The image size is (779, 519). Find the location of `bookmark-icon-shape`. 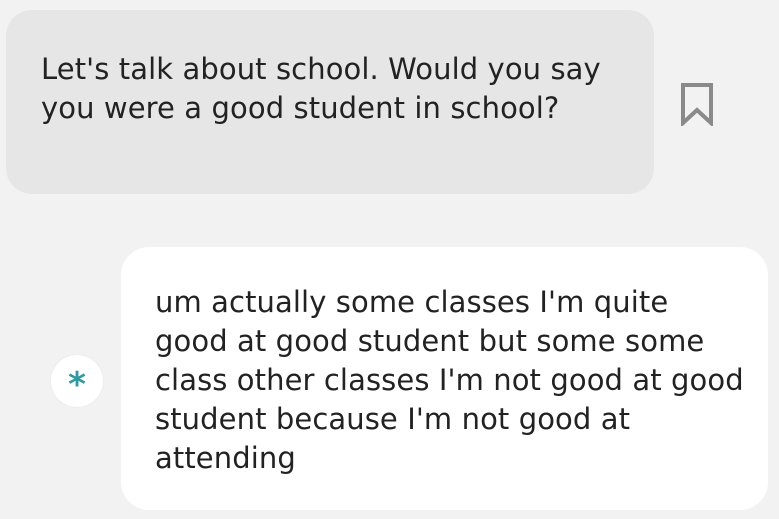

bookmark-icon-shape is located at coordinates (697, 105).